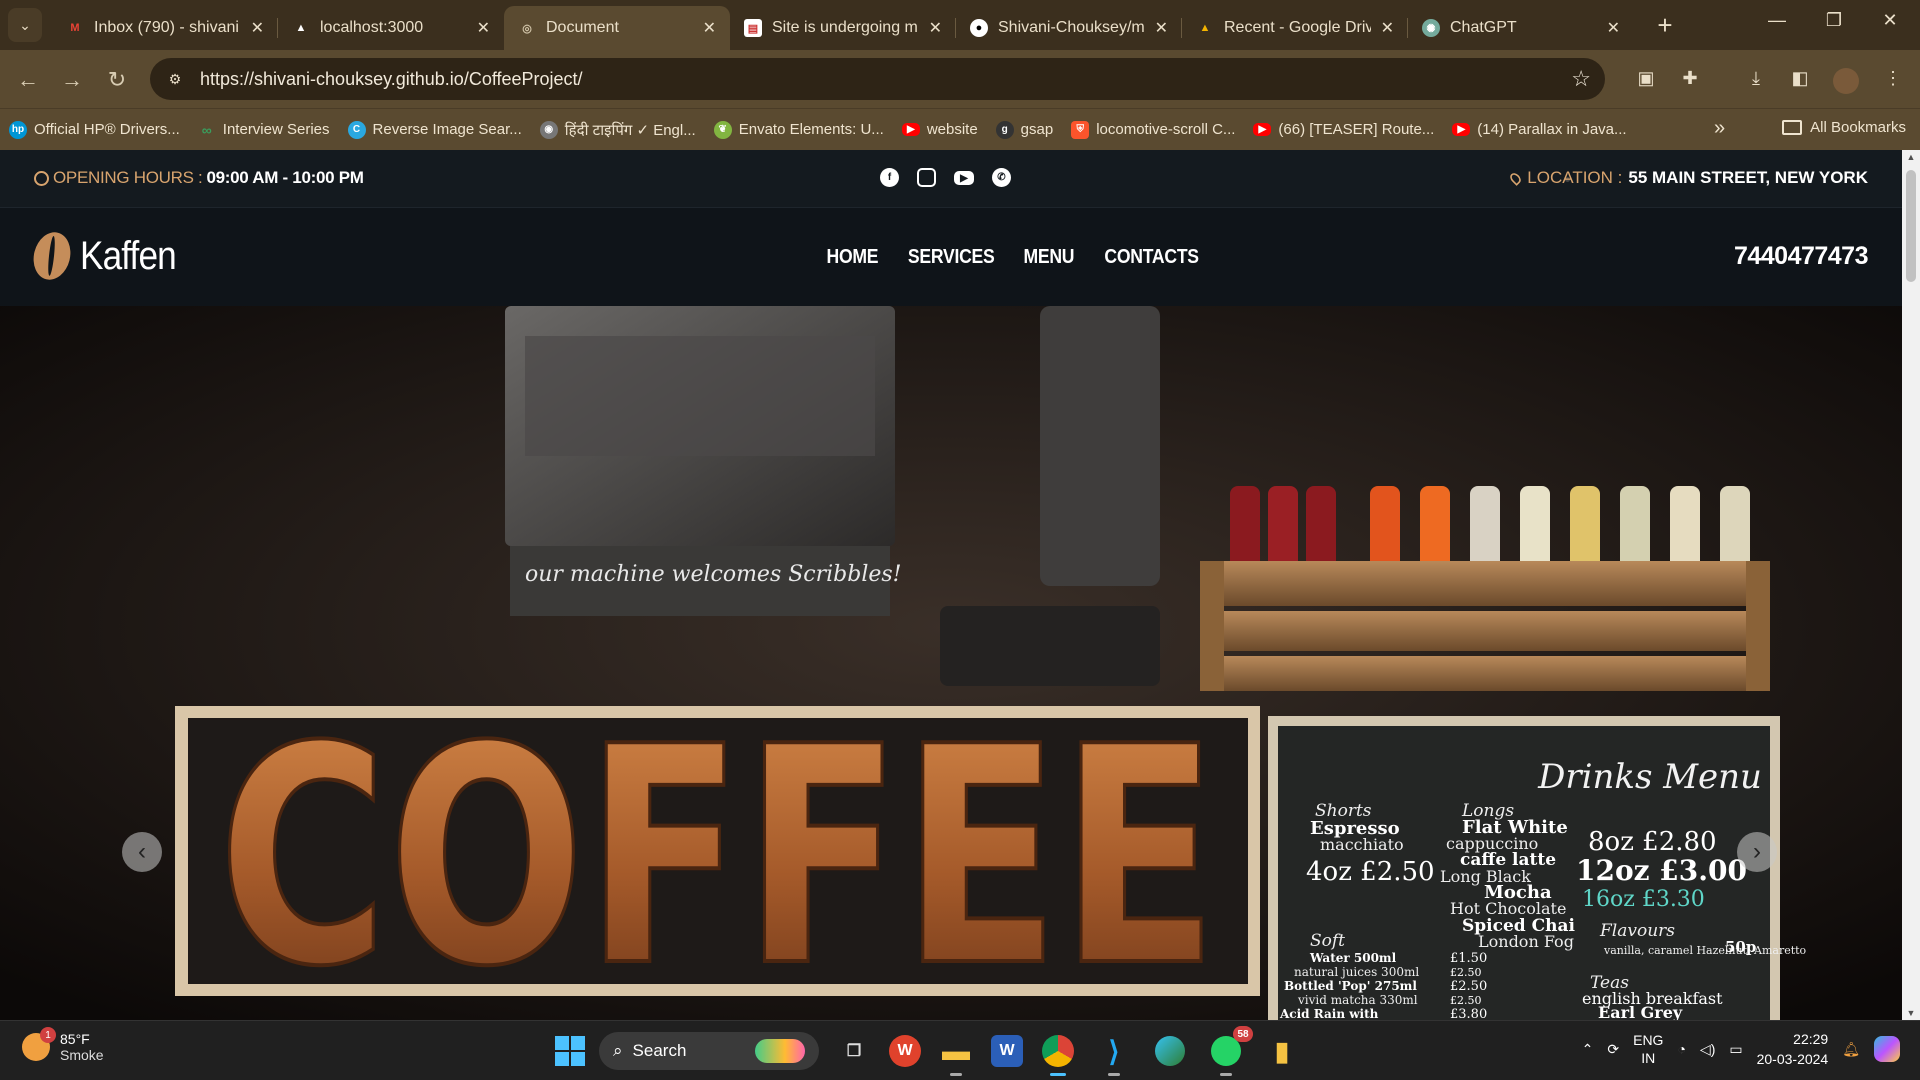  Describe the element at coordinates (25, 25) in the screenshot. I see `tab-search-button: ⌄` at that location.